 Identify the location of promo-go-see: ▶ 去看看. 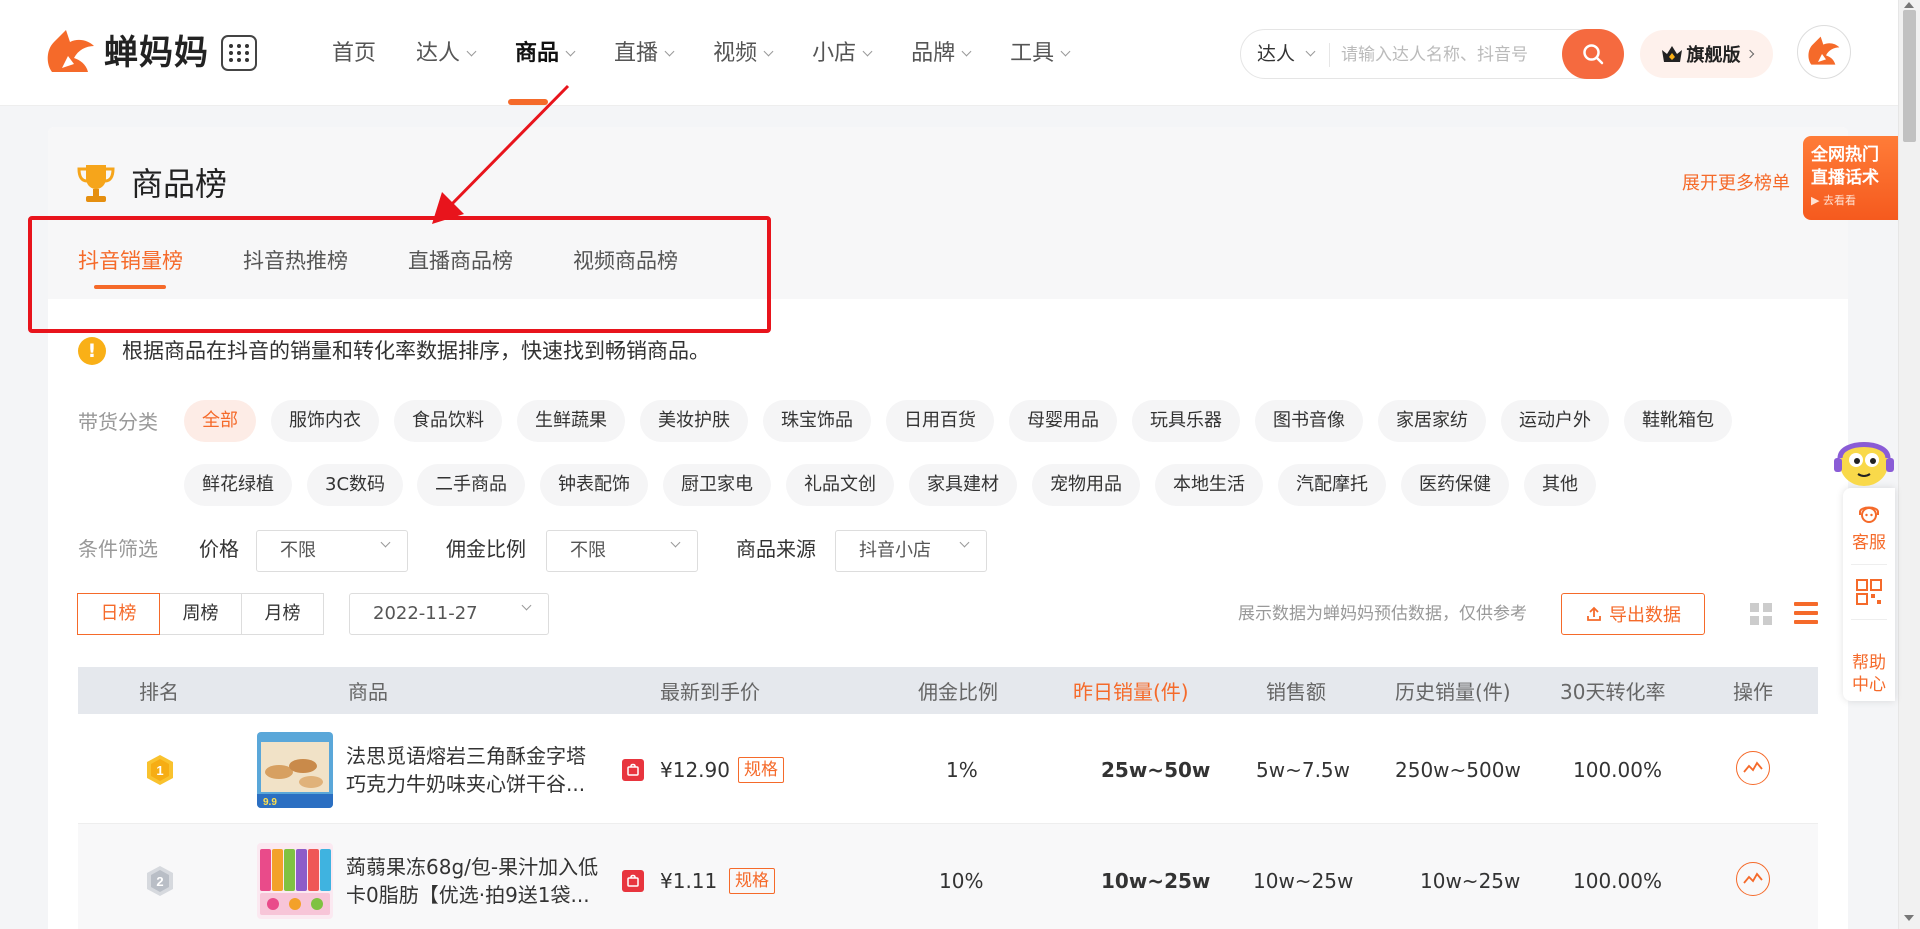
(1833, 200).